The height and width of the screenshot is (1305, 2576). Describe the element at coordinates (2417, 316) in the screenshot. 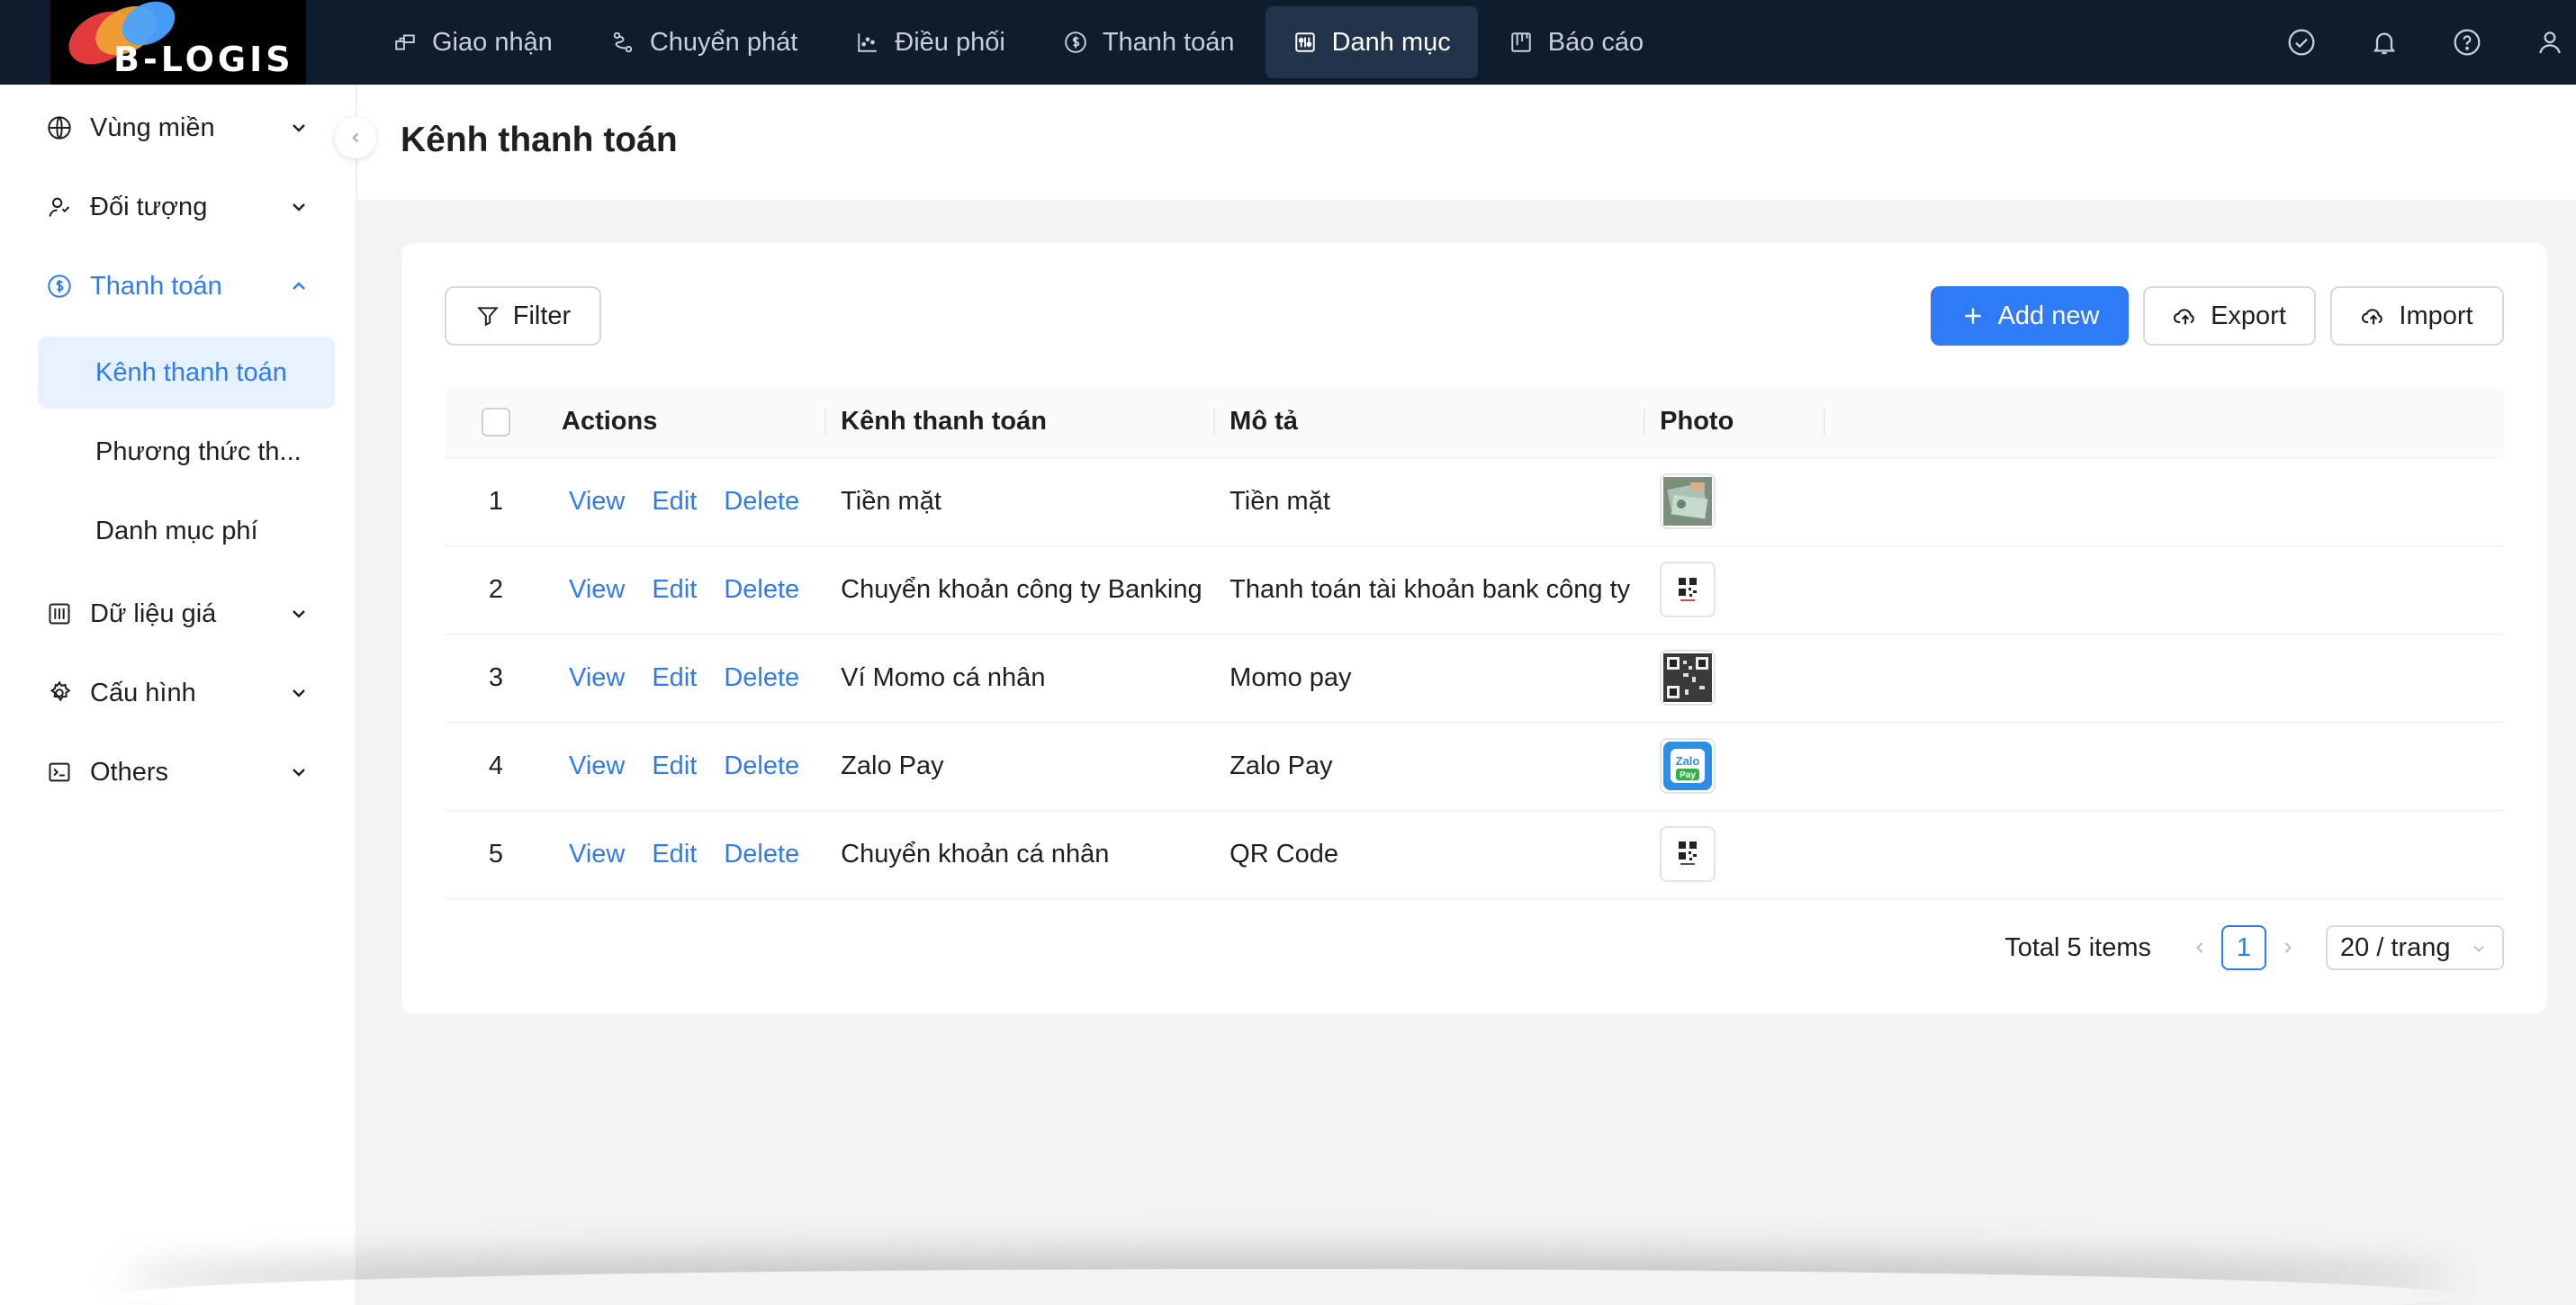

I see `import-button: Import` at that location.